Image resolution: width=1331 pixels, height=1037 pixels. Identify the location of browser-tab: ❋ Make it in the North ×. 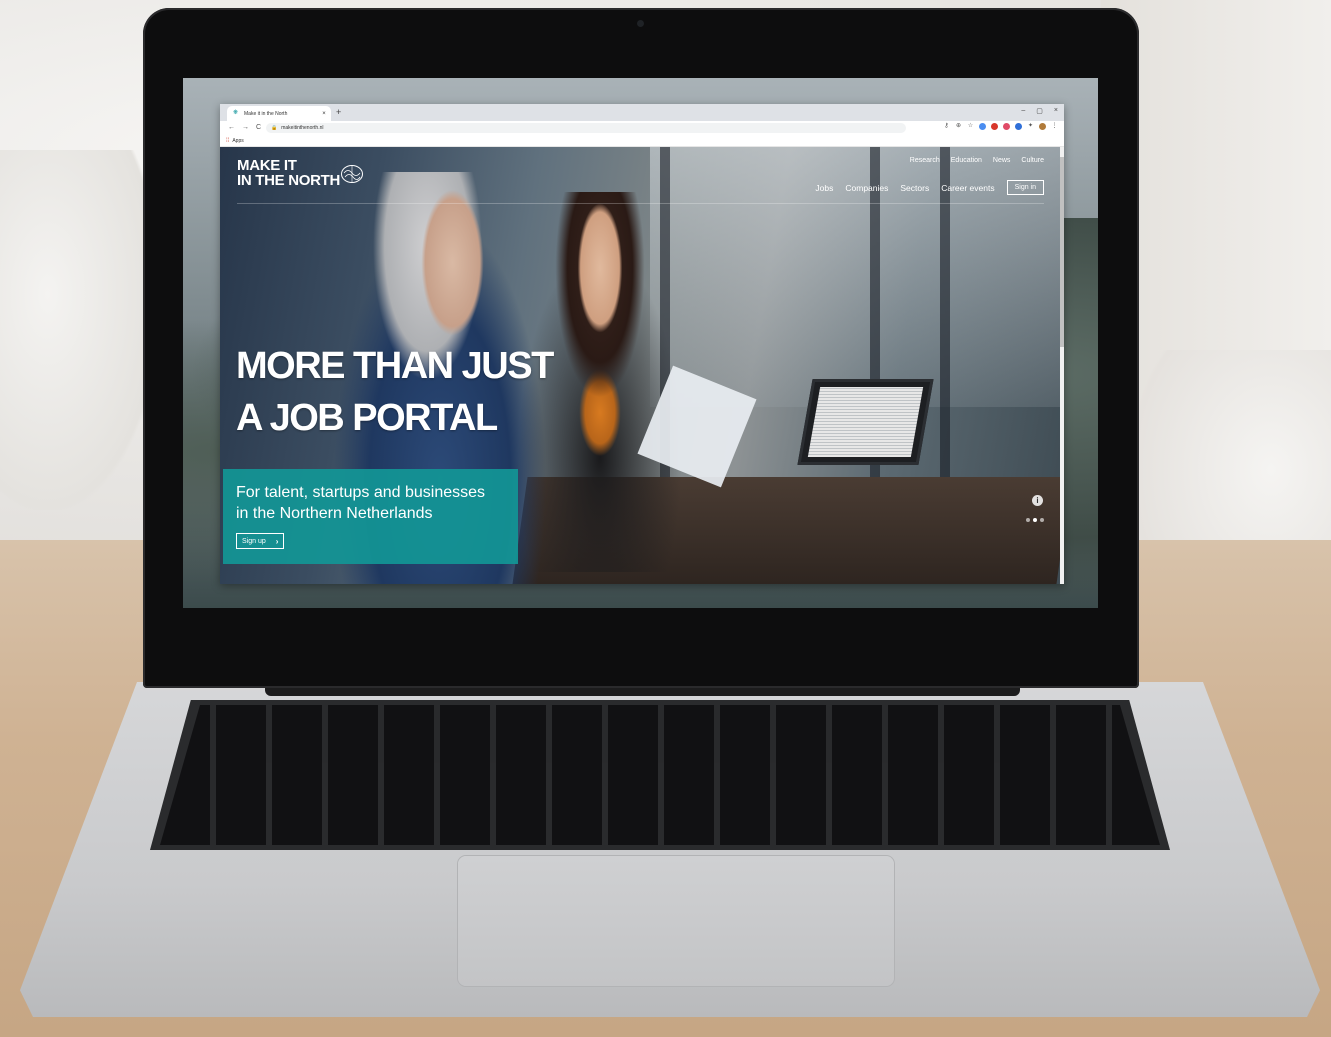
(279, 113).